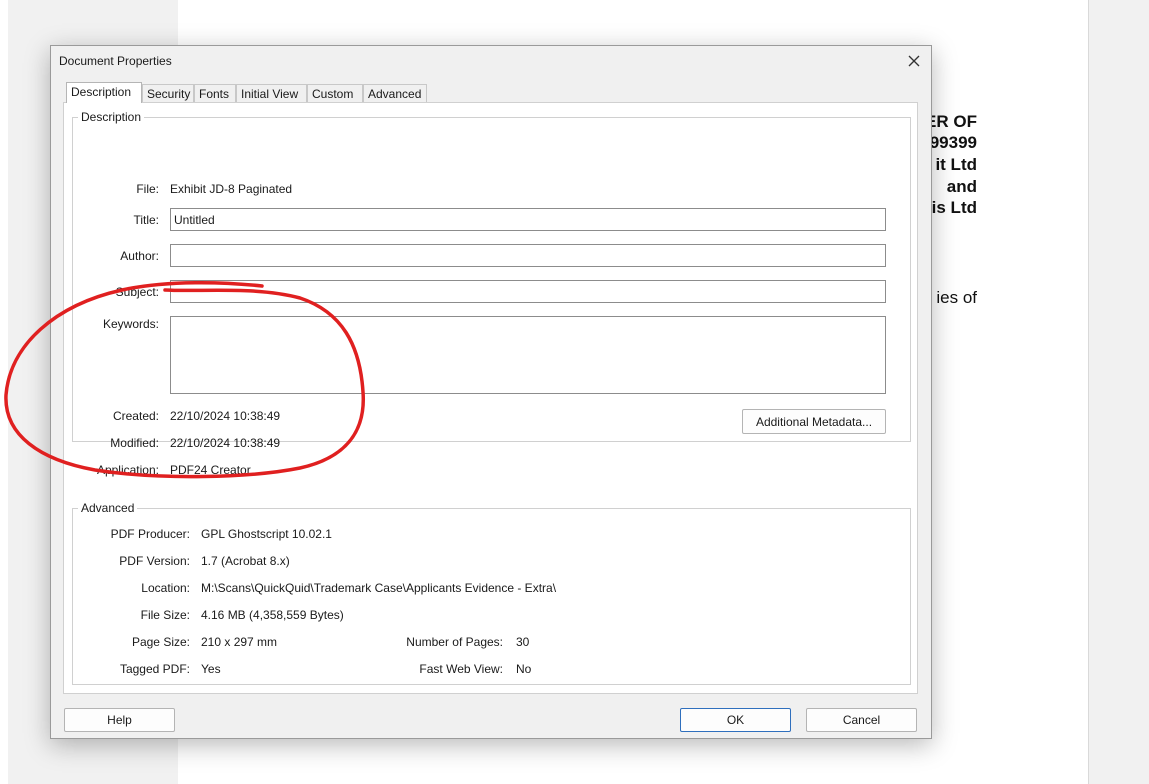  Describe the element at coordinates (245, 561) in the screenshot. I see `pdf-version-value: 1.7 (Acrobat 8.x)` at that location.